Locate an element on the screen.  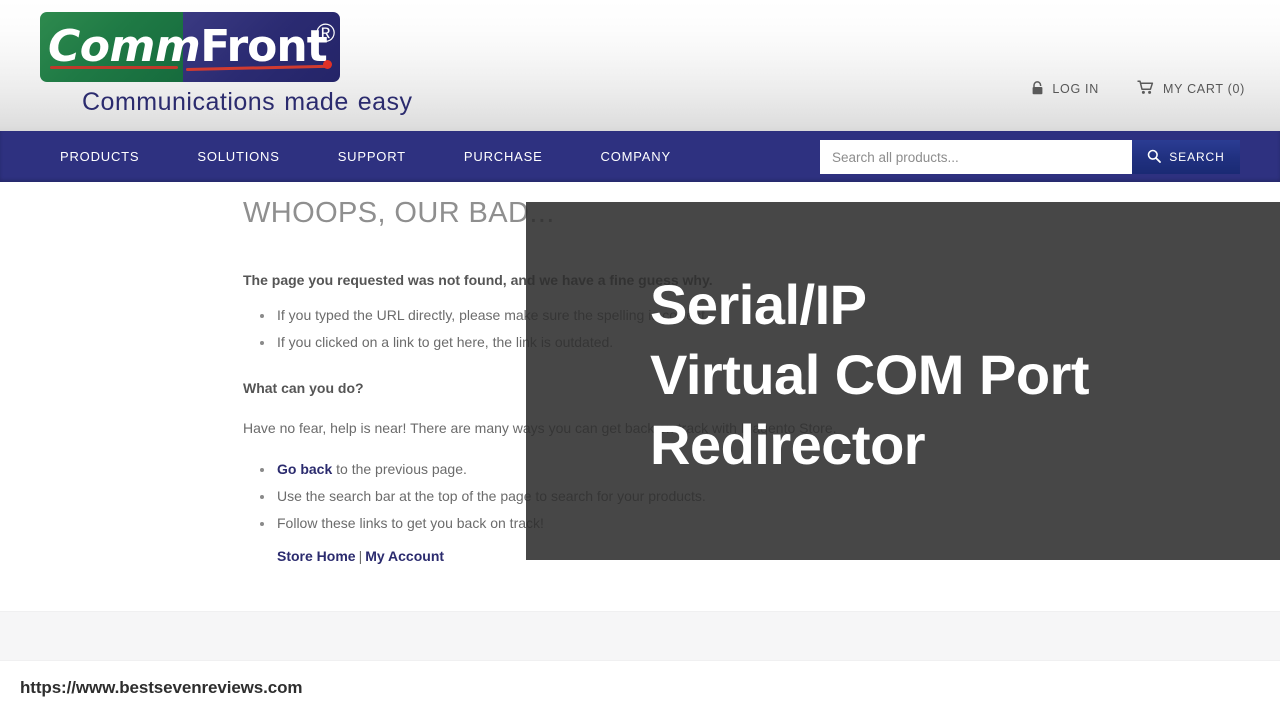
go-back-link: Go back is located at coordinates (304, 469).